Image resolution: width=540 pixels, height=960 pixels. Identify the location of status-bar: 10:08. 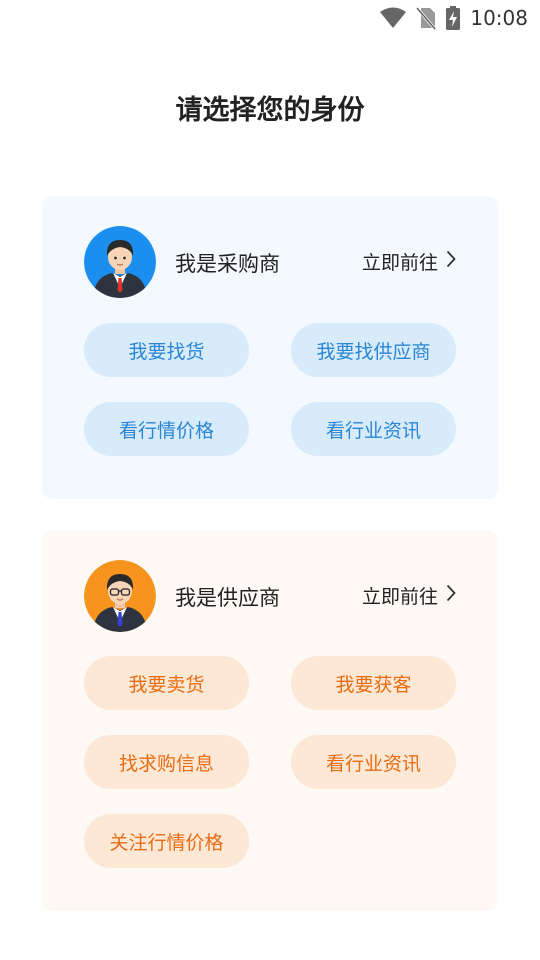
(270, 18).